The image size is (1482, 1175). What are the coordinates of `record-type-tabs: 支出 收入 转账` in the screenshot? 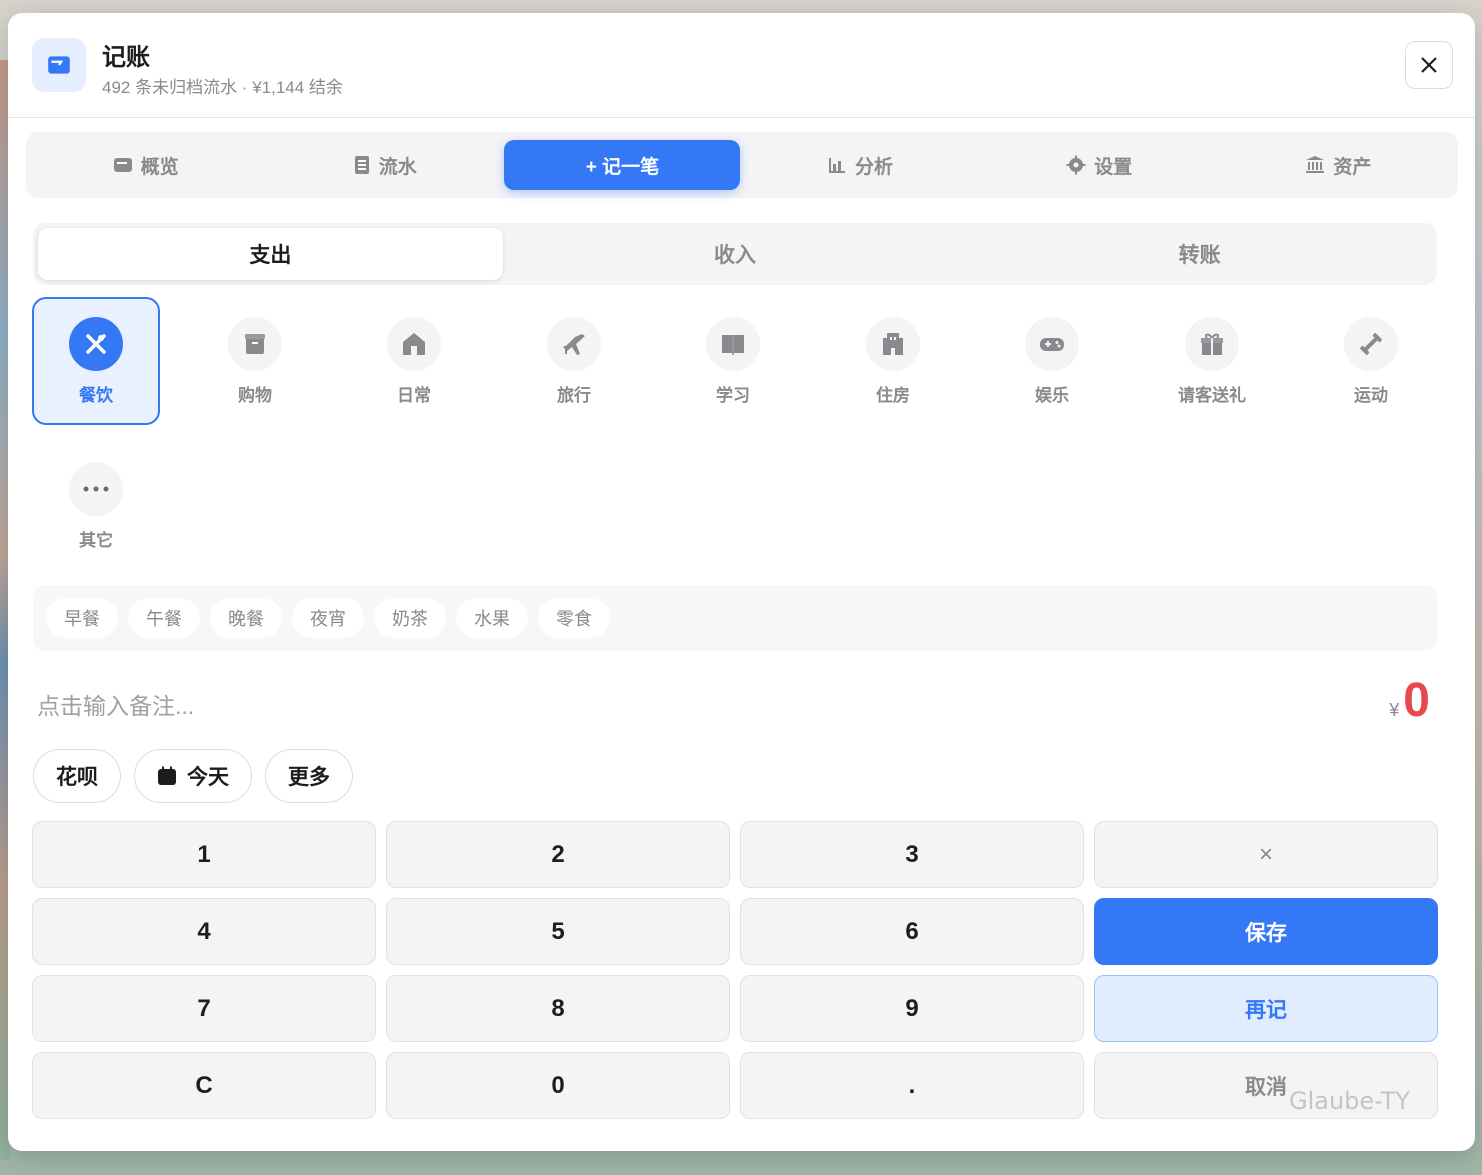 It's located at (735, 254).